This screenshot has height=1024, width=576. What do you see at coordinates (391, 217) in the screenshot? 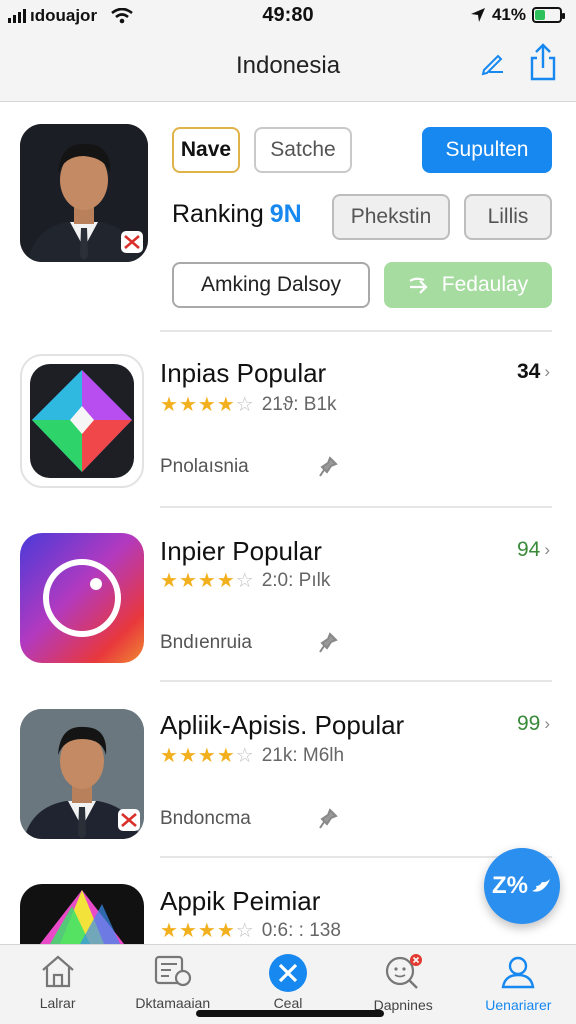
I see `phekstin-button: Phekstin` at bounding box center [391, 217].